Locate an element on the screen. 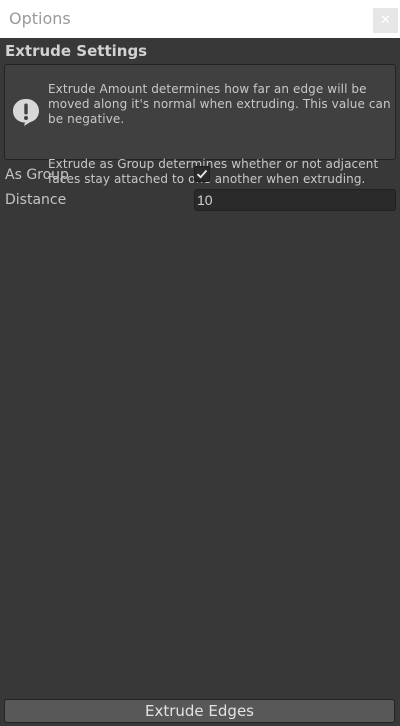 Image resolution: width=400 pixels, height=726 pixels. distance-label: Distance is located at coordinates (36, 200).